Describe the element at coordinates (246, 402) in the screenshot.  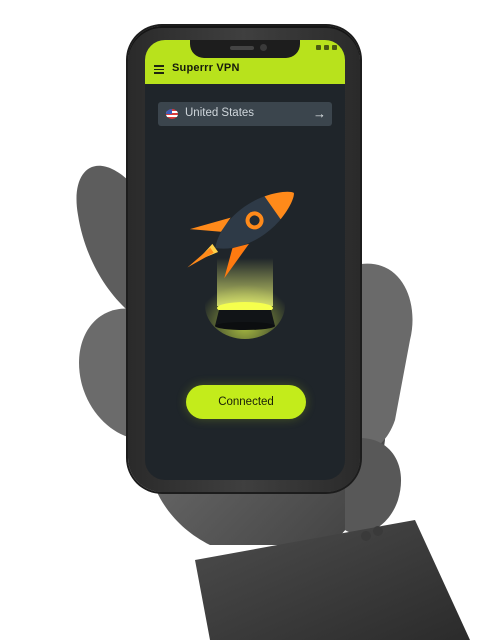
I see `connection-button: Connected` at that location.